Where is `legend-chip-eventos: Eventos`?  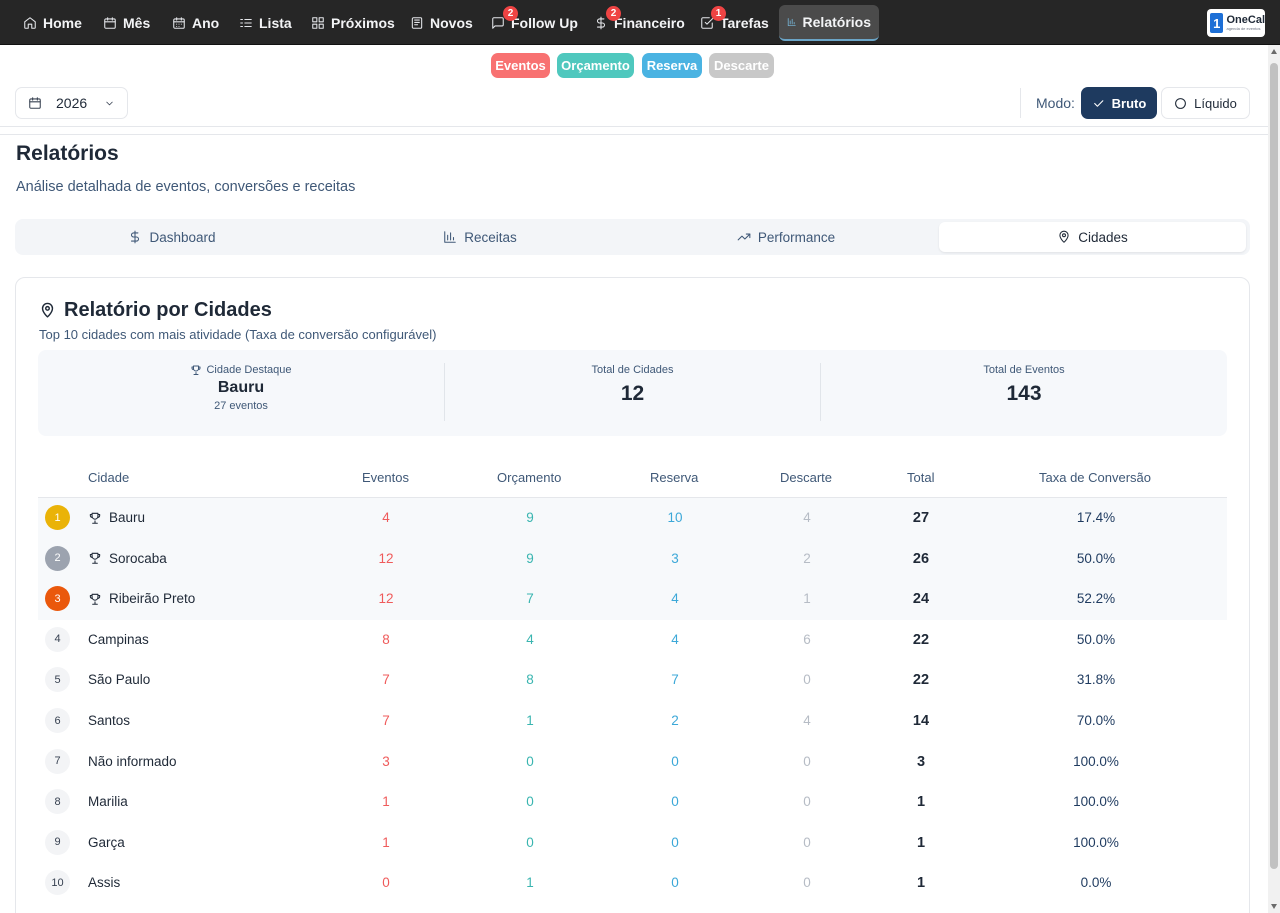 legend-chip-eventos: Eventos is located at coordinates (520, 65).